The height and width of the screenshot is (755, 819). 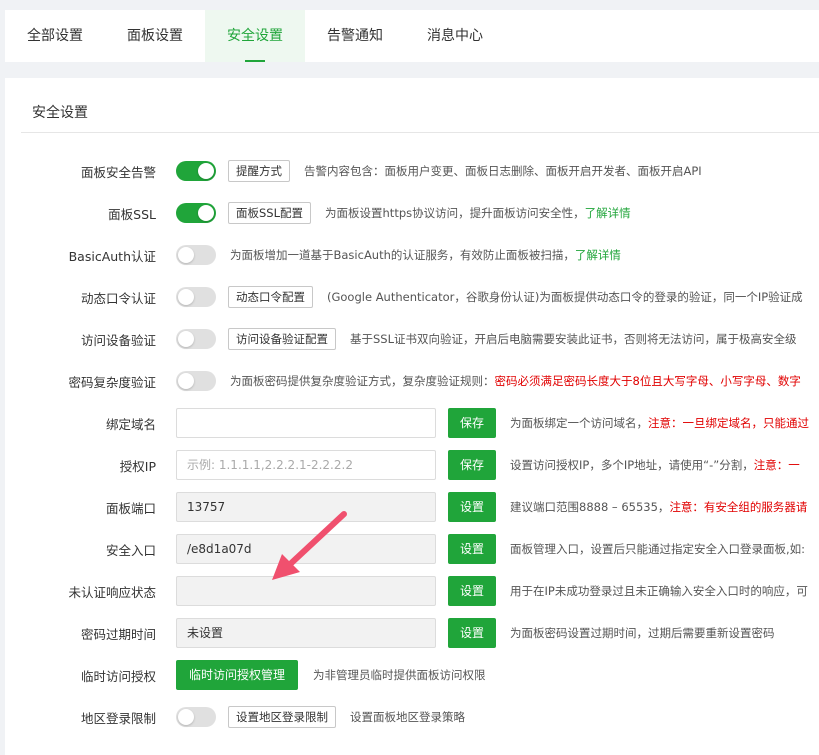 I want to click on password-expiry-field: 未设置, so click(x=306, y=633).